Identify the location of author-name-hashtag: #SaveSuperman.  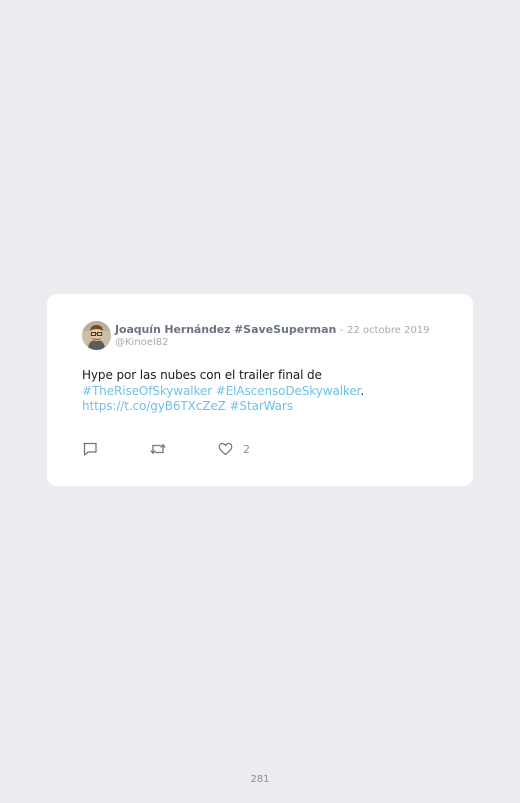
(285, 329).